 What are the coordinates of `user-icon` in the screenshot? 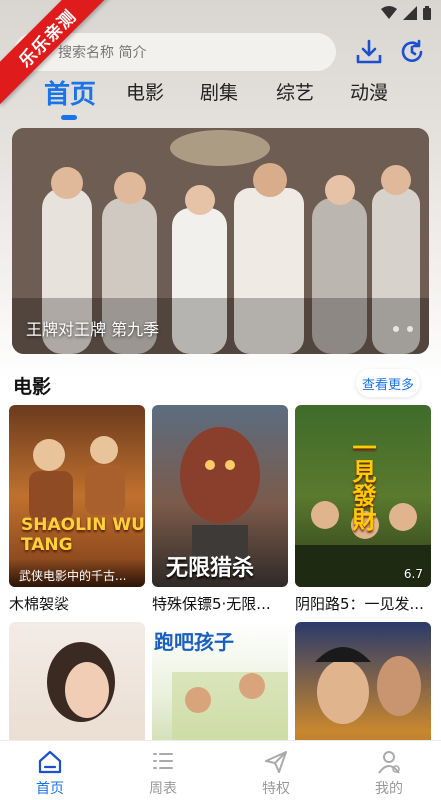 It's located at (389, 762).